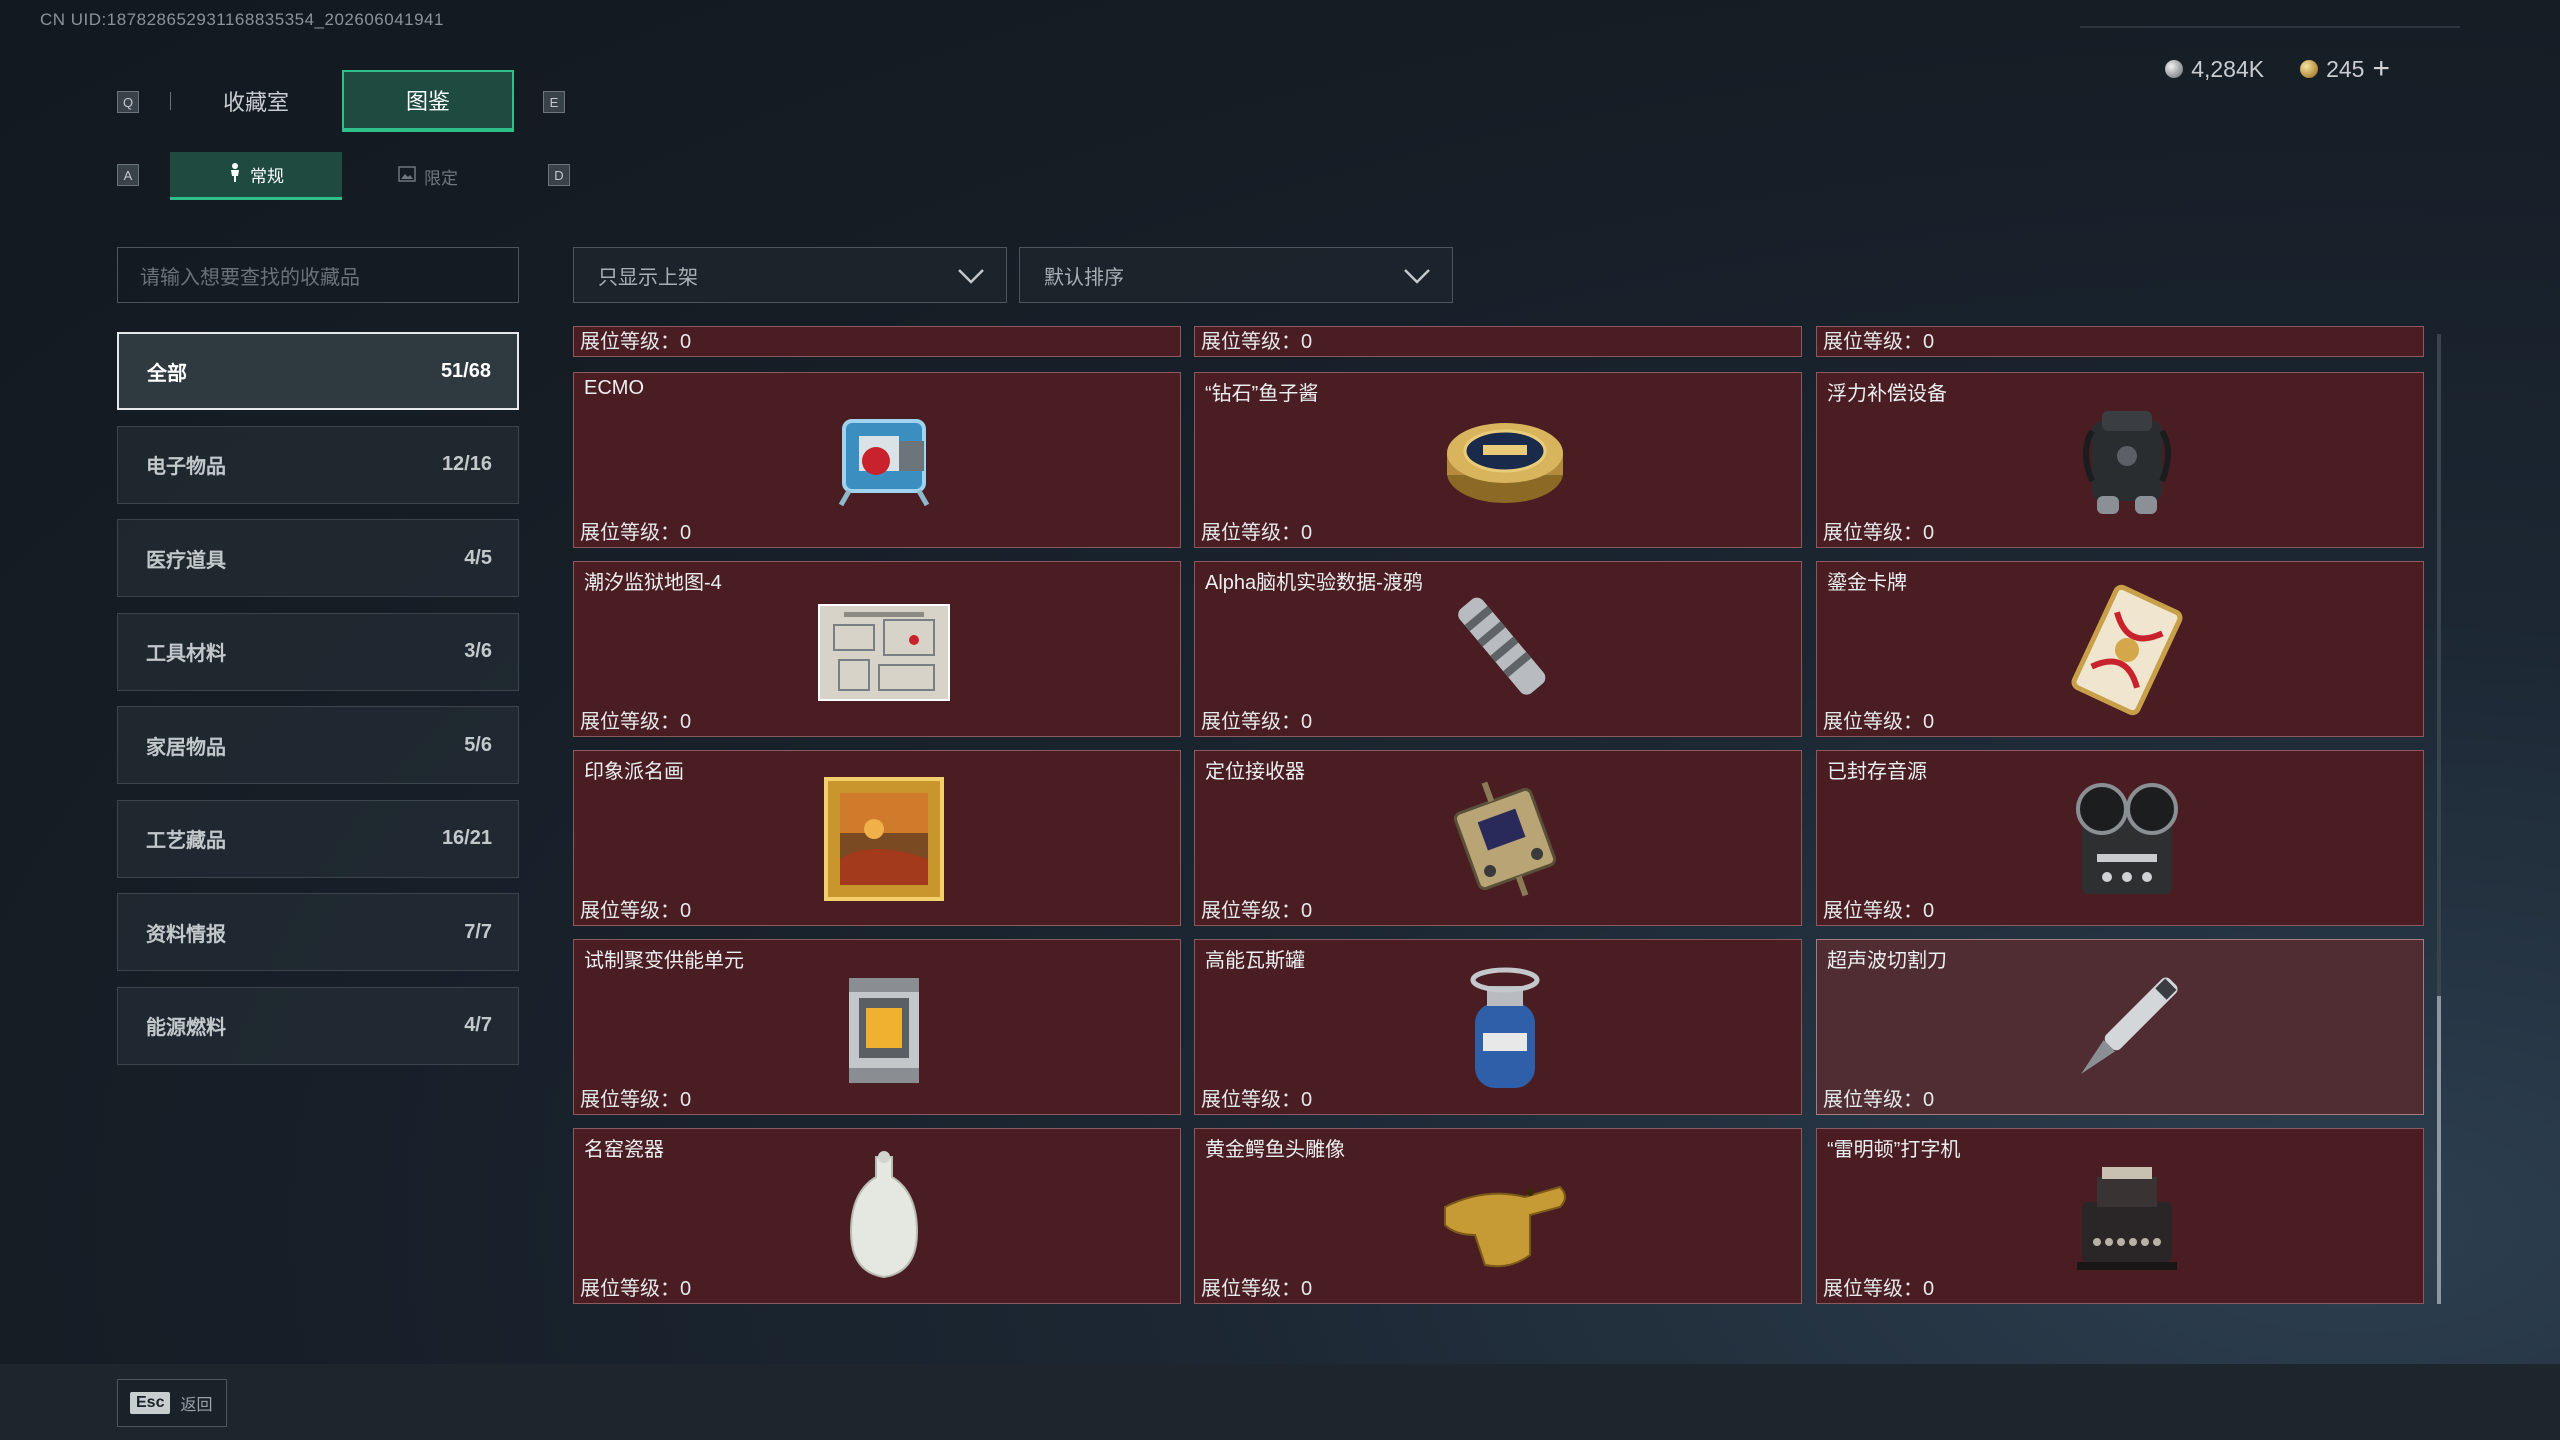 The height and width of the screenshot is (1440, 2560). I want to click on tab-collection-room: 收藏室, so click(256, 101).